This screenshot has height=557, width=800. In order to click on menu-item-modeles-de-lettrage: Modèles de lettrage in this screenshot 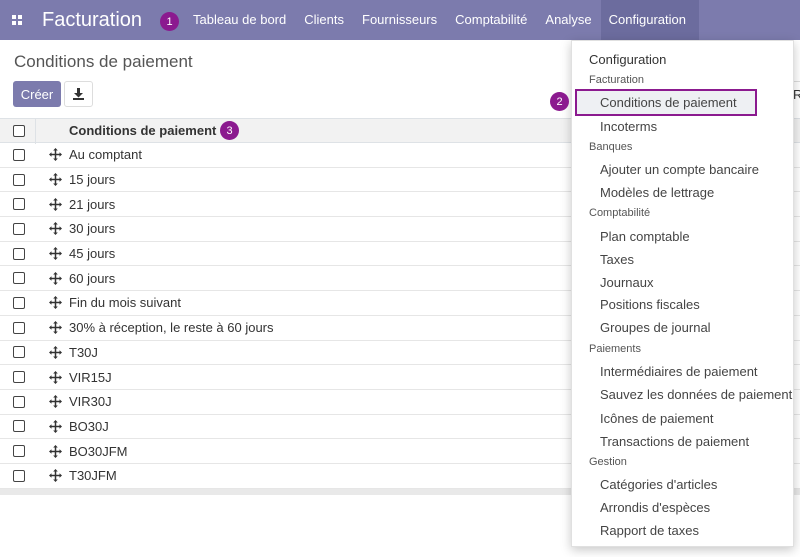, I will do `click(657, 192)`.